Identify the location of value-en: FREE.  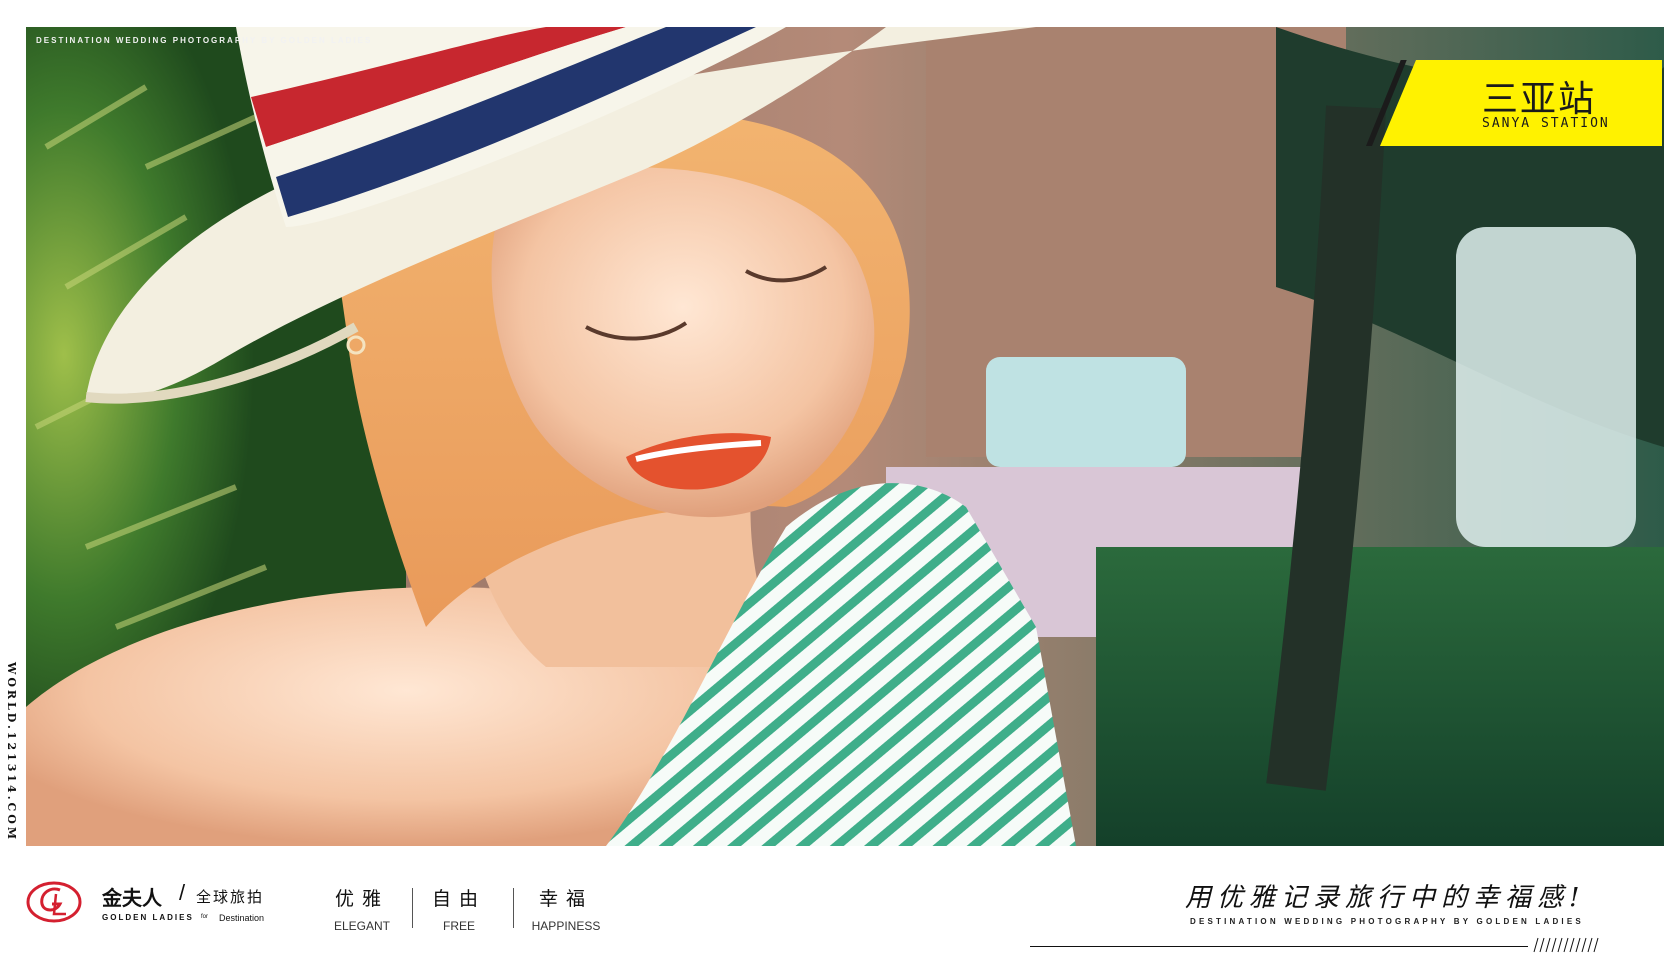
(458, 926).